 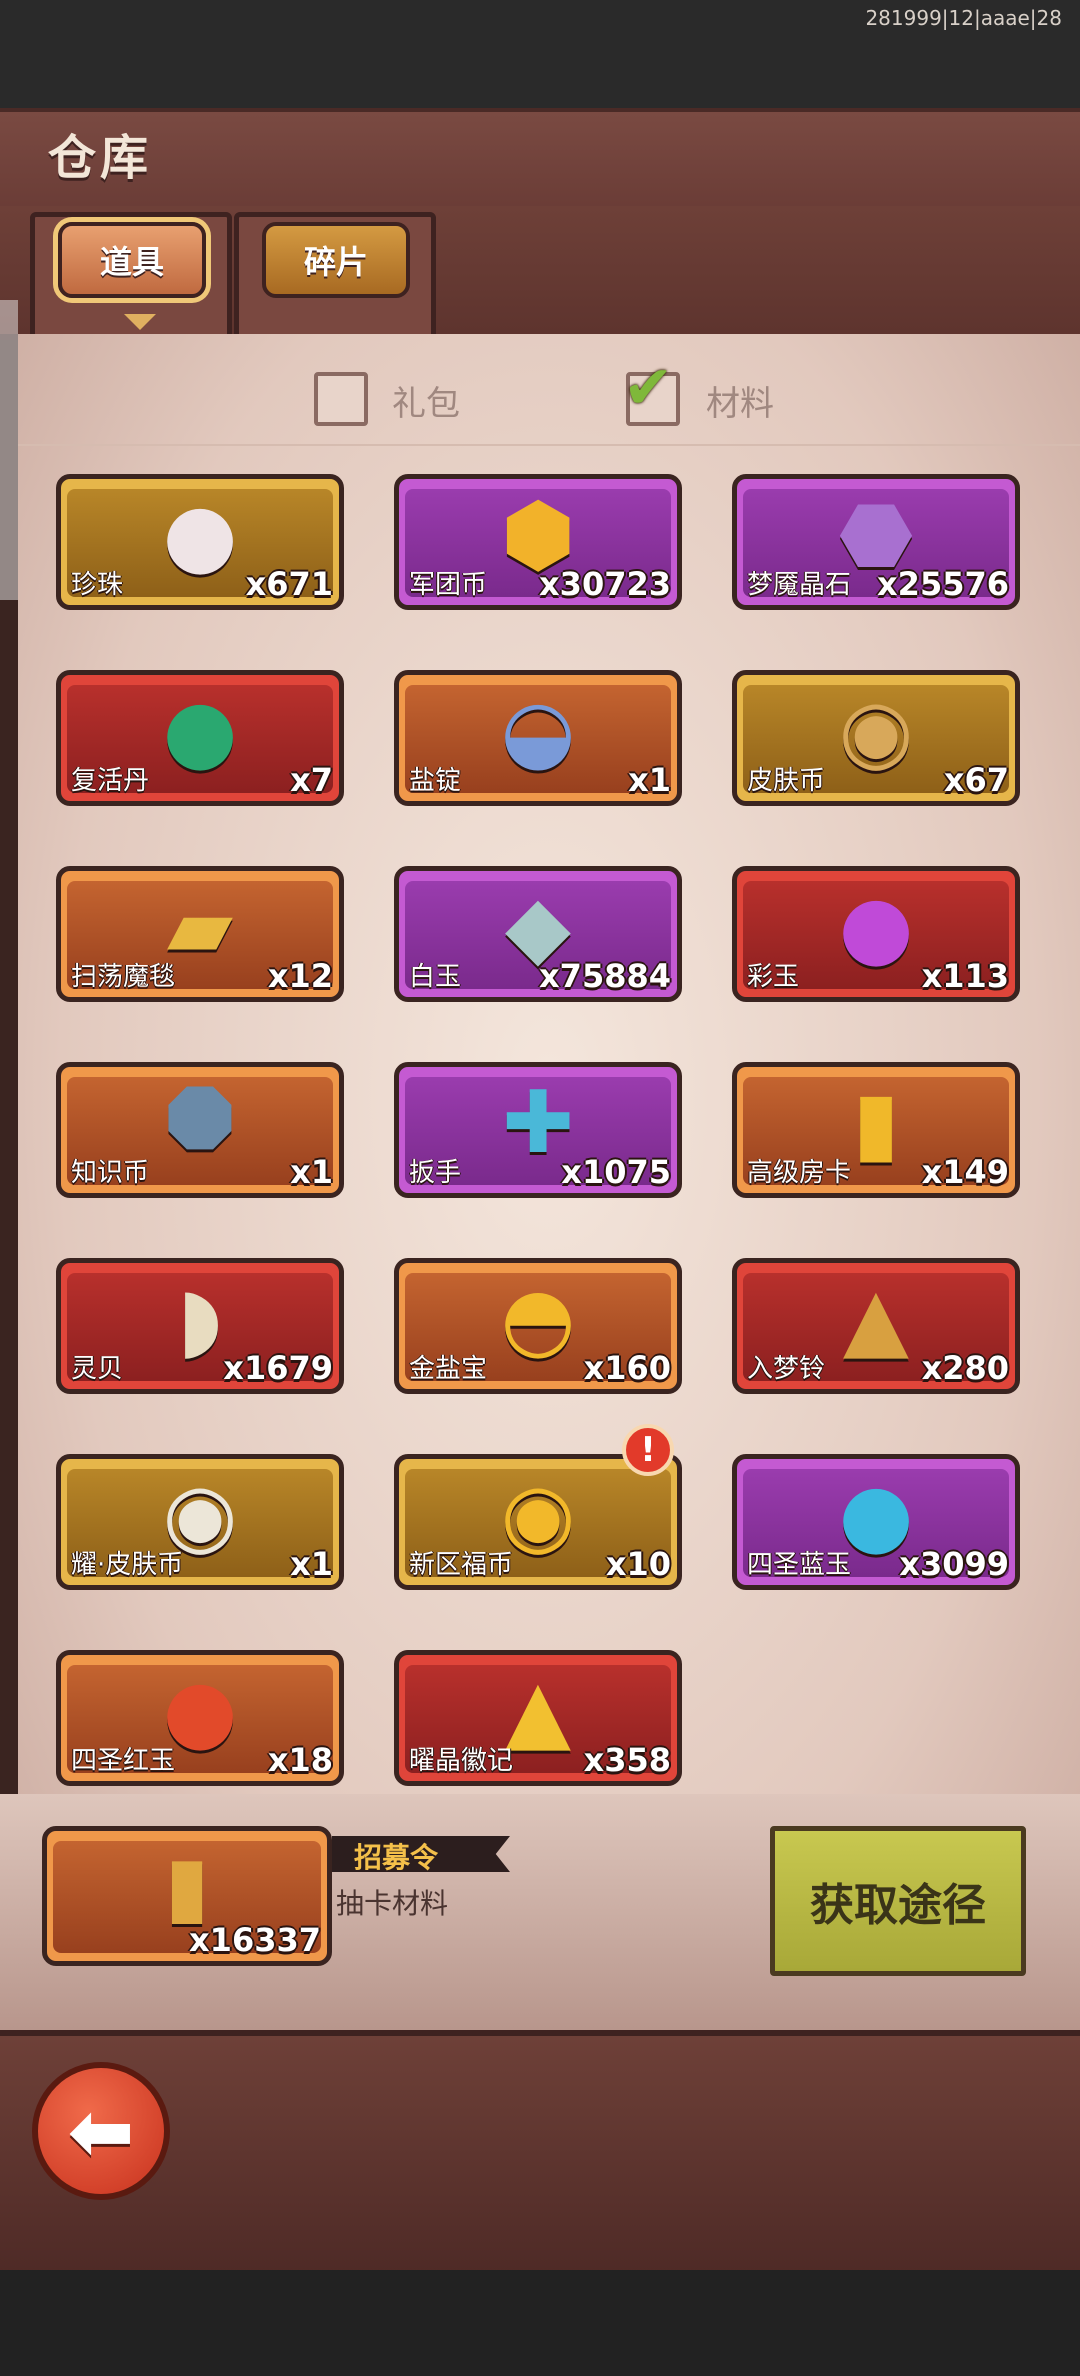 What do you see at coordinates (627, 1368) in the screenshot?
I see `item-qty: x160` at bounding box center [627, 1368].